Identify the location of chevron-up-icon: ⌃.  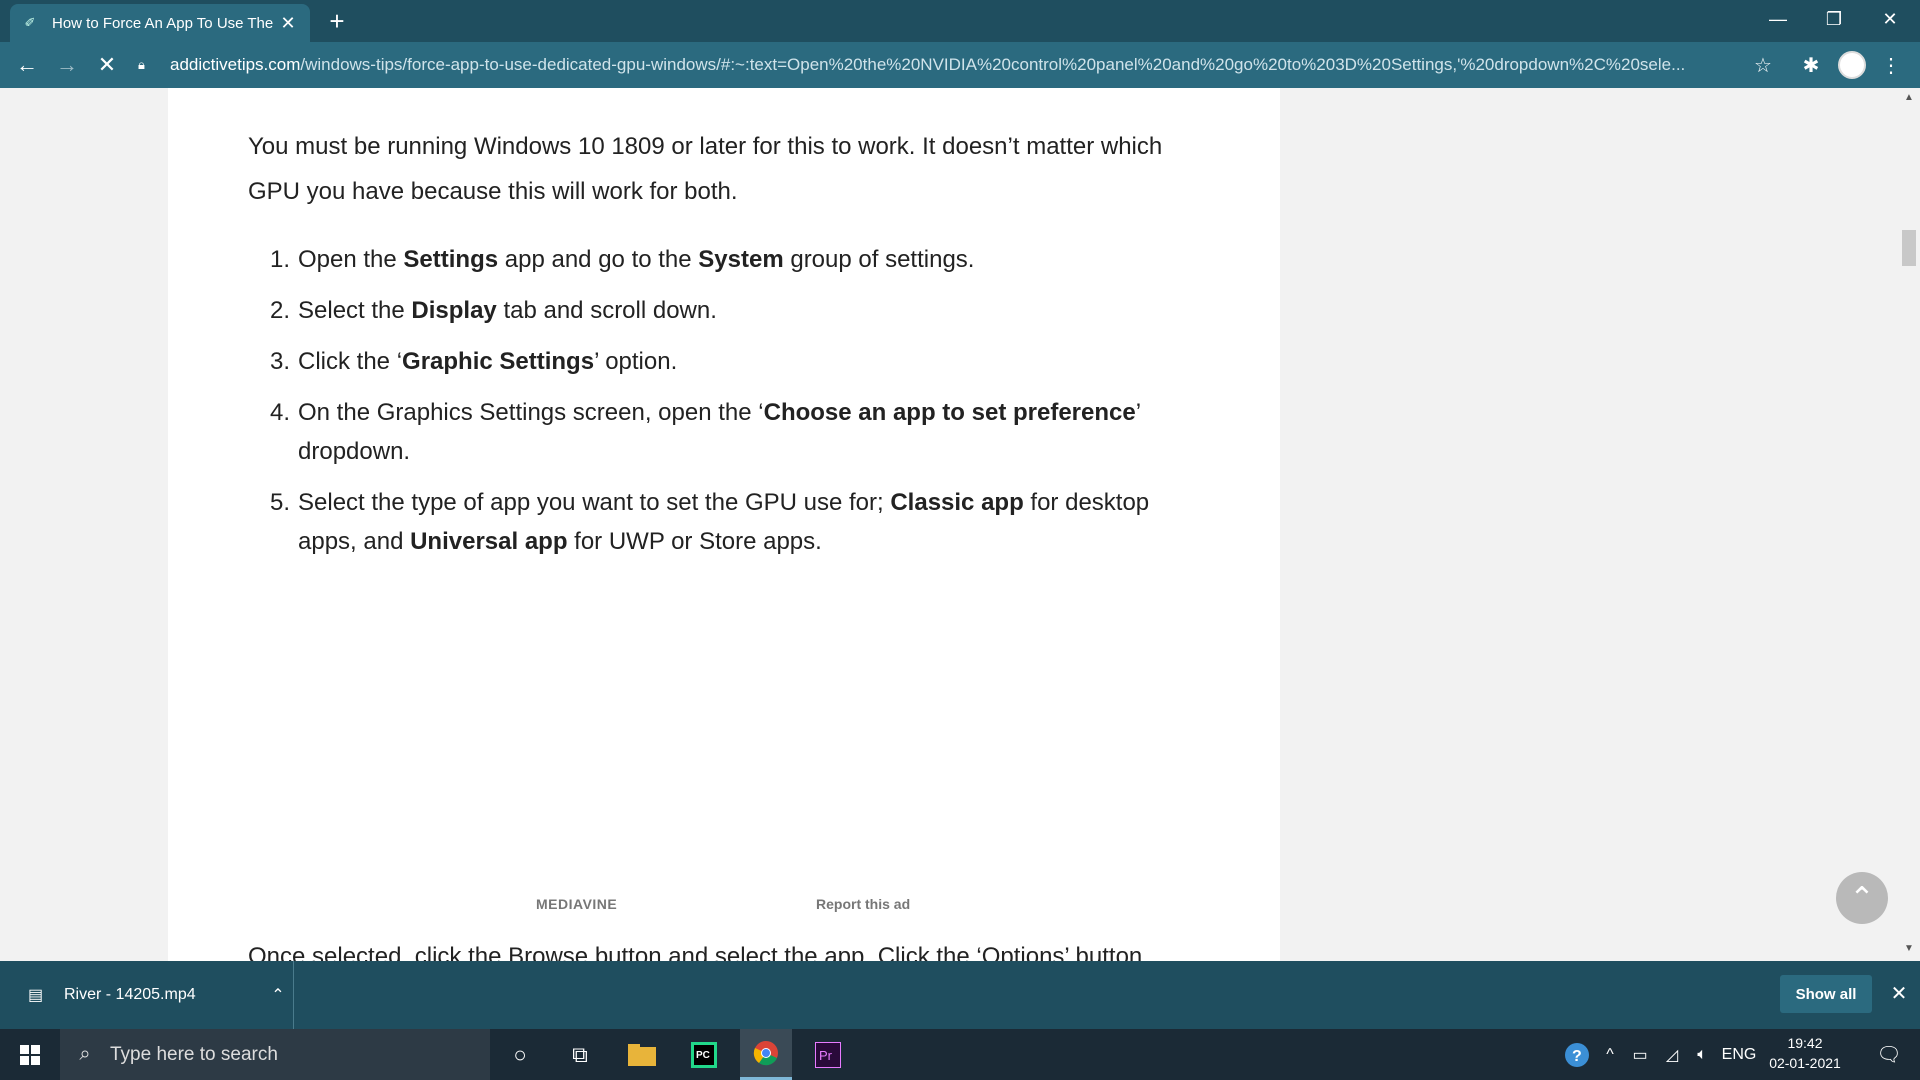
(278, 995).